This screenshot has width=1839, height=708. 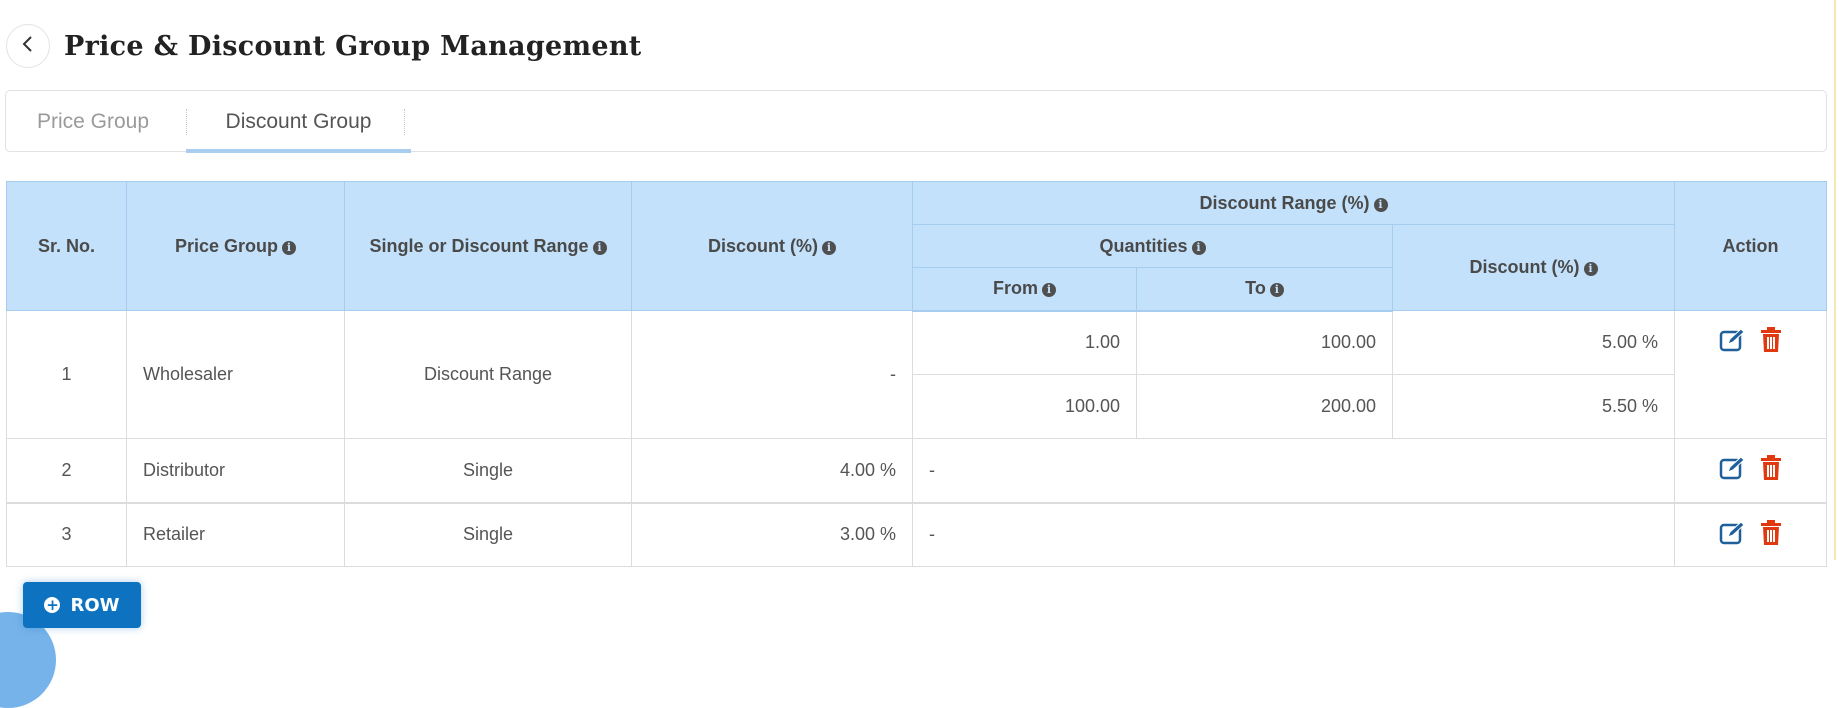 What do you see at coordinates (772, 470) in the screenshot?
I see `cell-discount: 4.00 %` at bounding box center [772, 470].